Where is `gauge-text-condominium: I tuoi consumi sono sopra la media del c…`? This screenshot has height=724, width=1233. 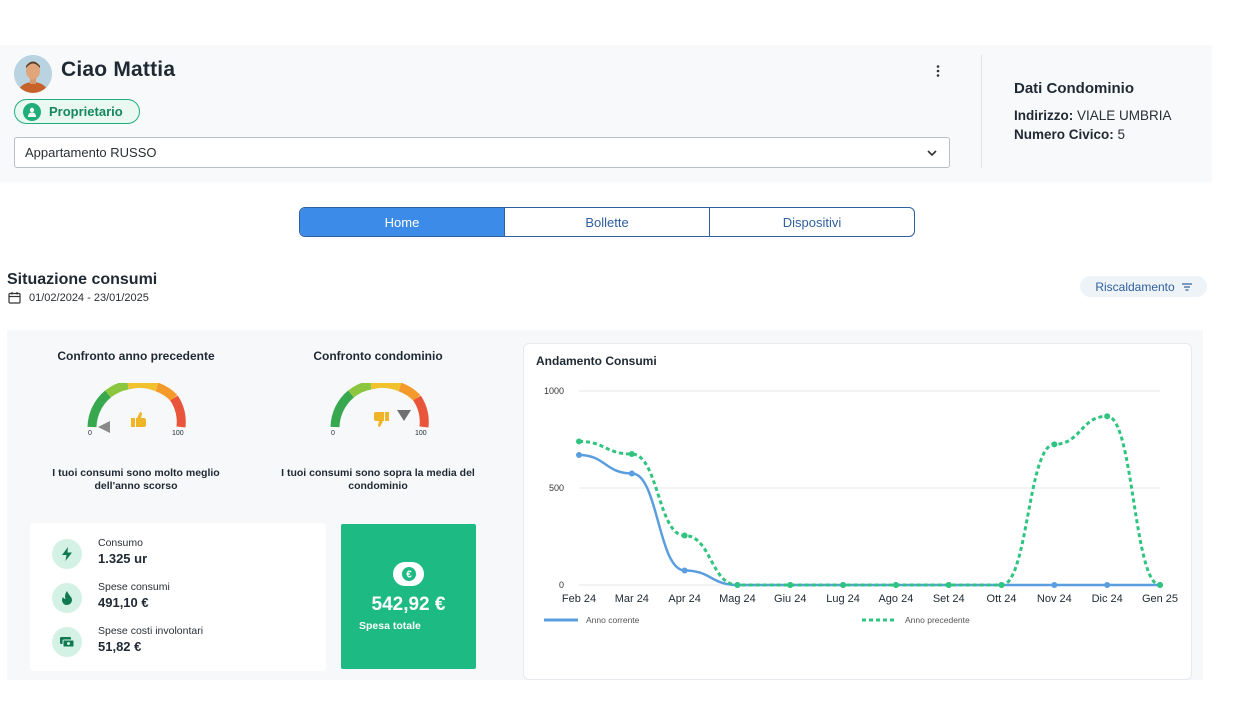 gauge-text-condominium: I tuoi consumi sono sopra la media del c… is located at coordinates (378, 479).